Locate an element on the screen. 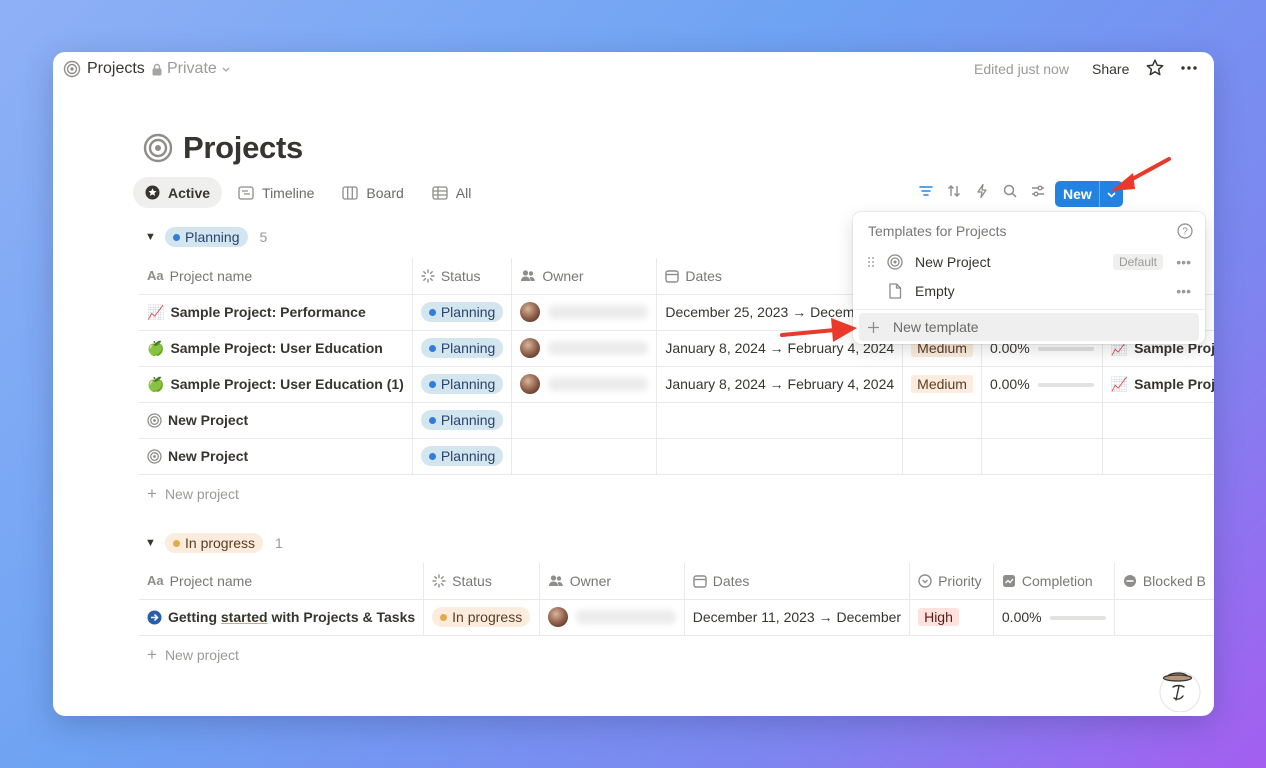 This screenshot has height=768, width=1266. new-template-label: New template is located at coordinates (936, 327).